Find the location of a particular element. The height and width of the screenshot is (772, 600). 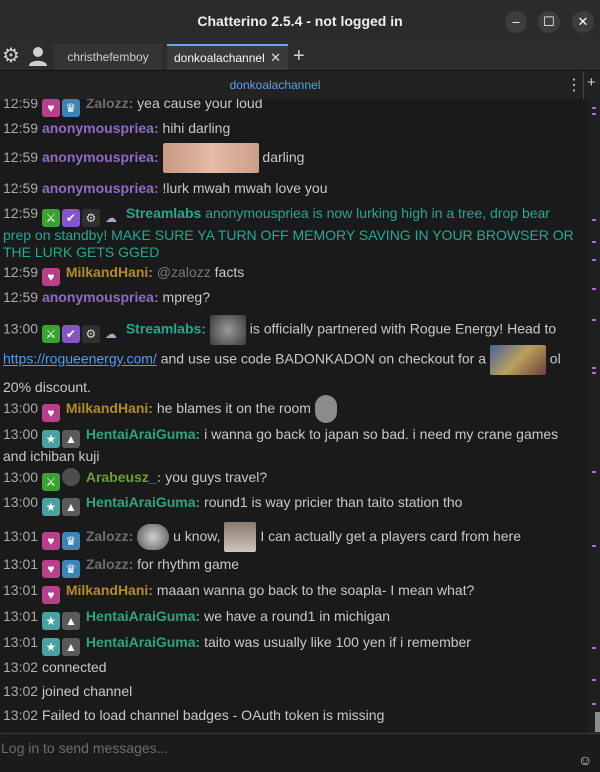

rogue-energy-link: https://rogueenergy.com/ is located at coordinates (80, 359).